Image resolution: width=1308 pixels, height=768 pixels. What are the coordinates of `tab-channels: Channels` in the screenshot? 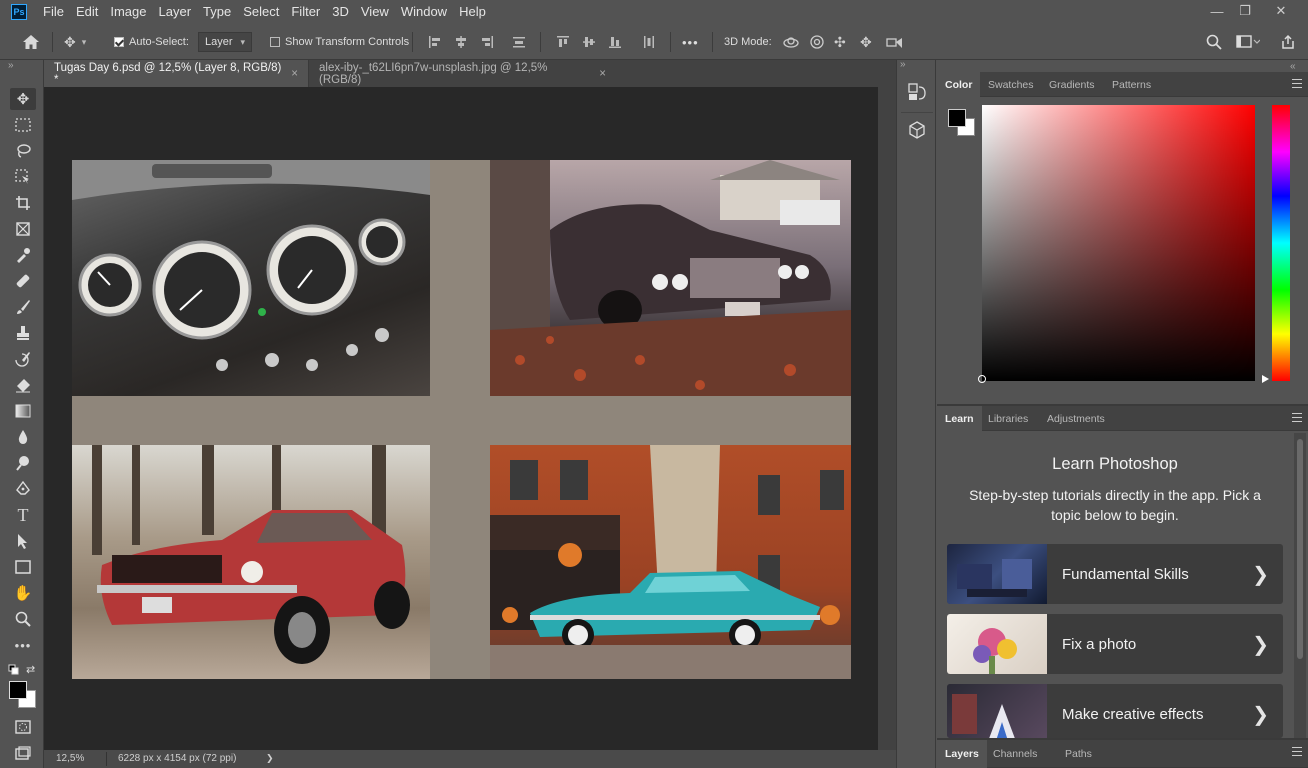 It's located at (1015, 754).